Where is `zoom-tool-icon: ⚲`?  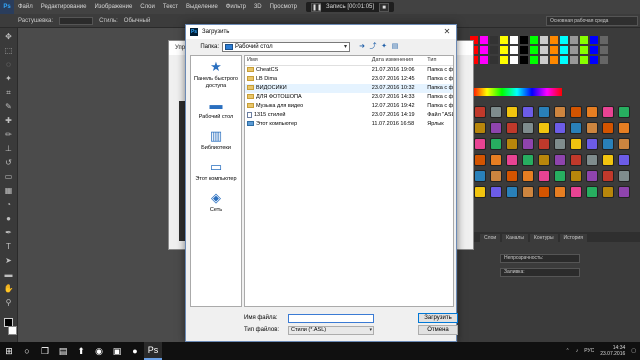
zoom-tool-icon: ⚲ is located at coordinates (9, 303).